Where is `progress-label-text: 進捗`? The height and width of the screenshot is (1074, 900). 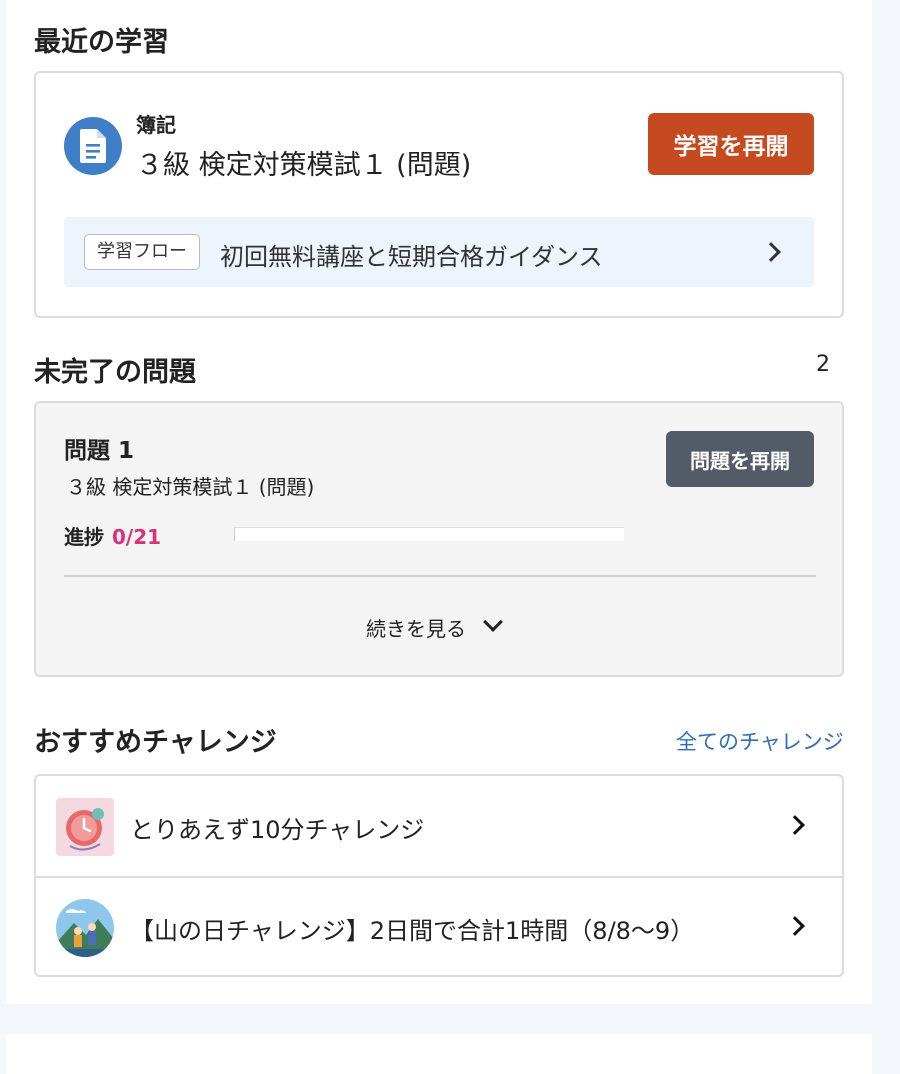 progress-label-text: 進捗 is located at coordinates (84, 537).